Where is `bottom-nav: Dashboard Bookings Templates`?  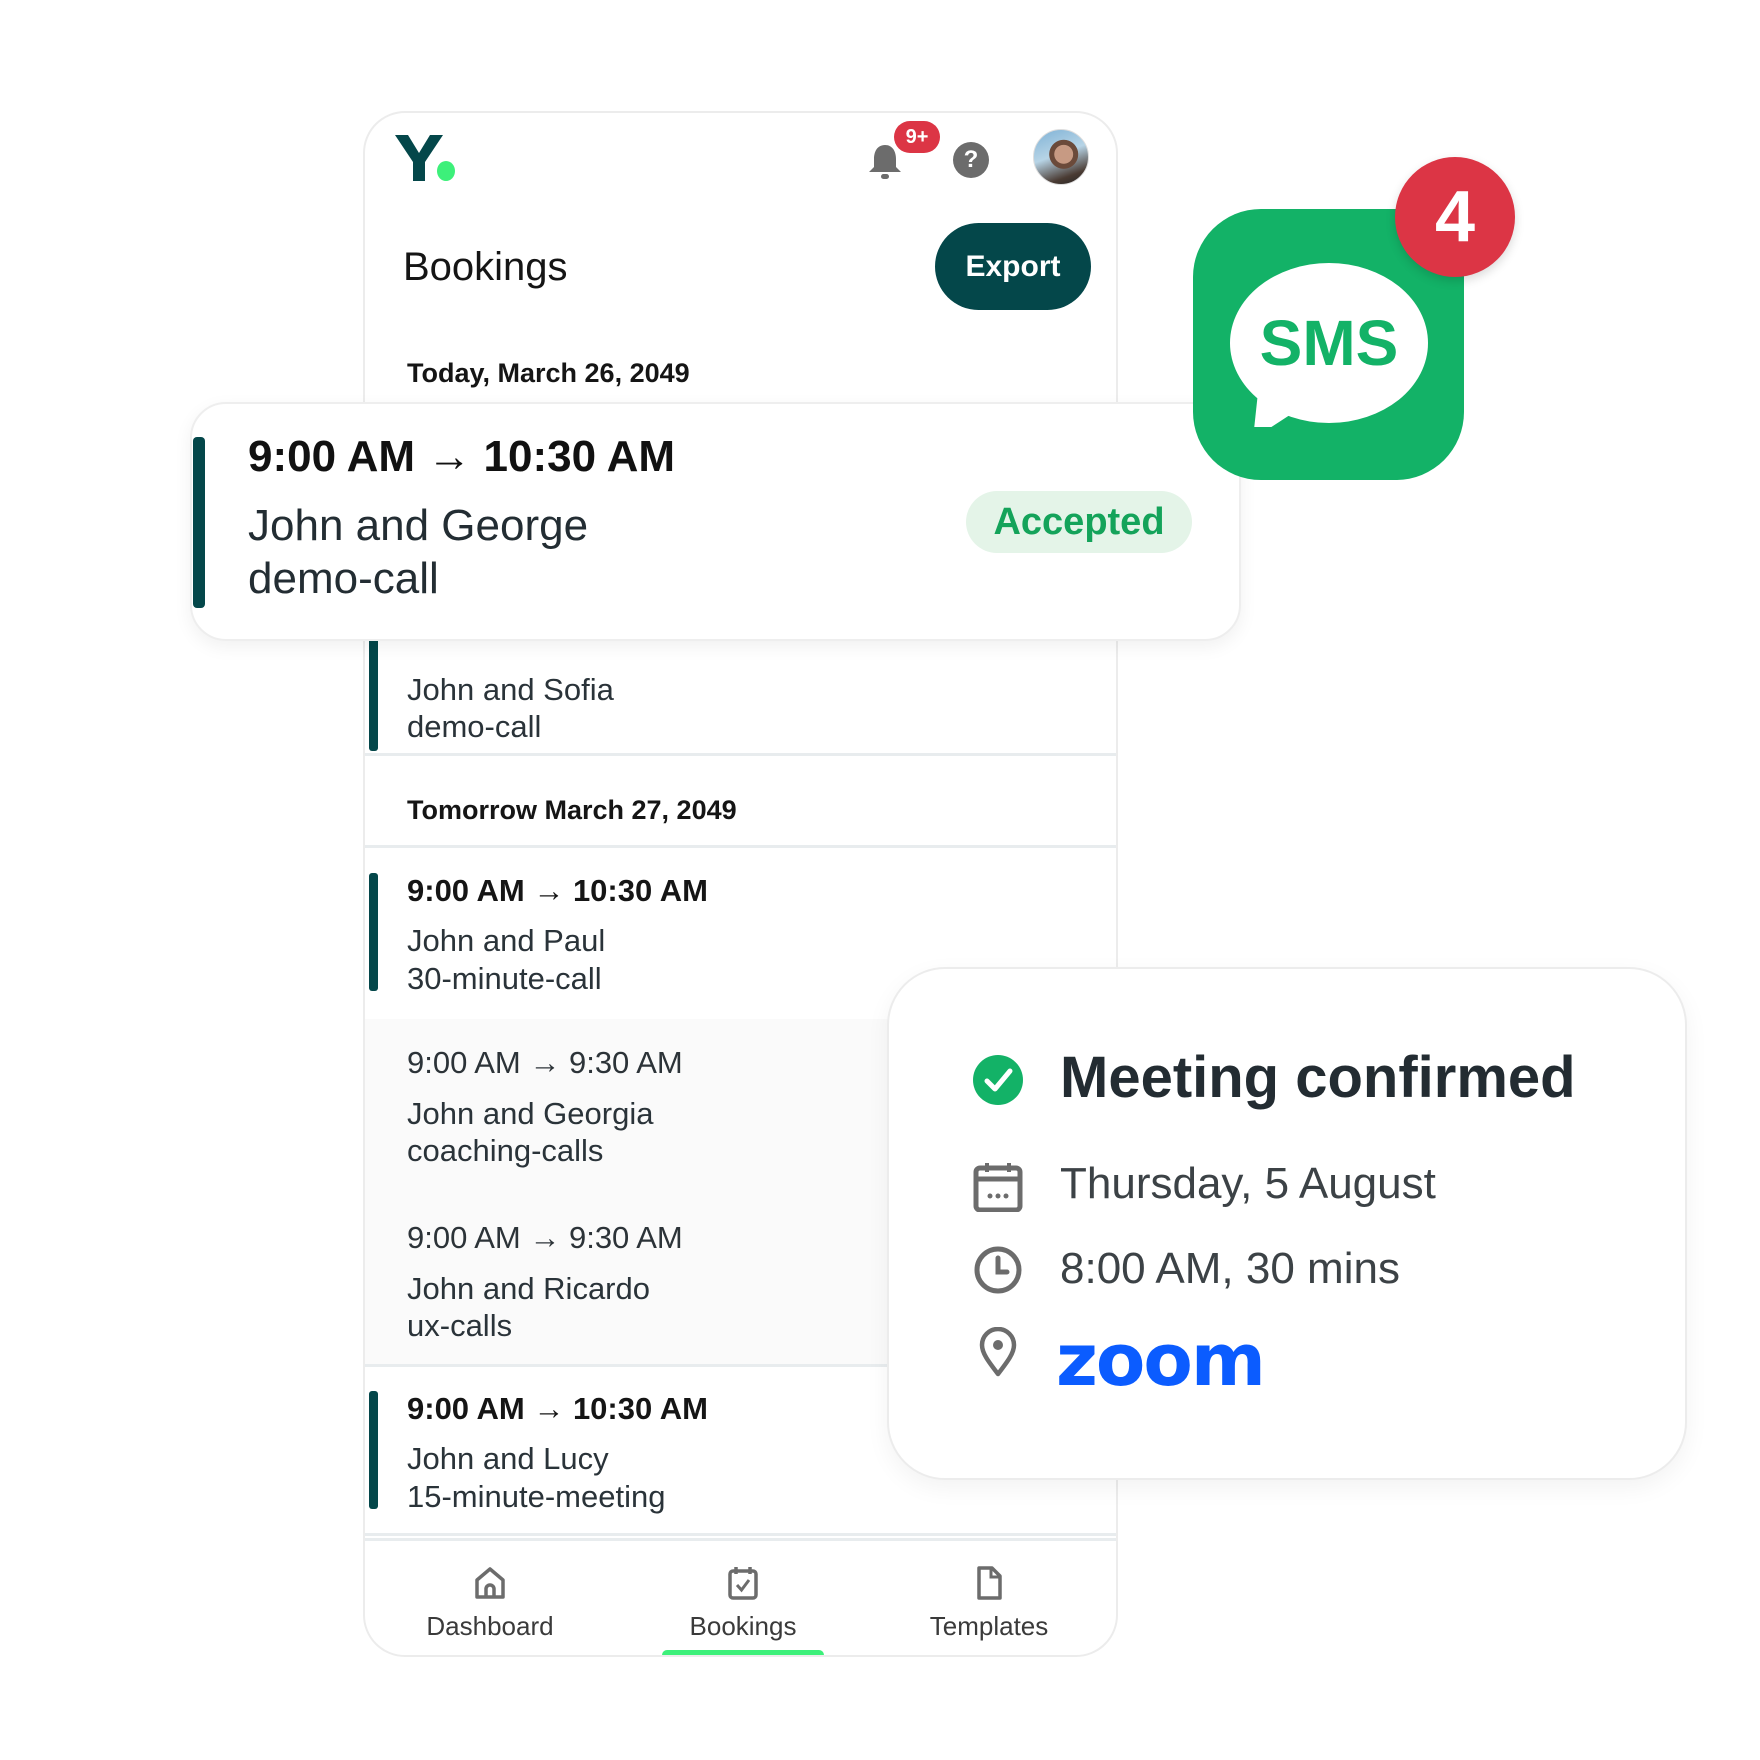 bottom-nav: Dashboard Bookings Templates is located at coordinates (740, 1596).